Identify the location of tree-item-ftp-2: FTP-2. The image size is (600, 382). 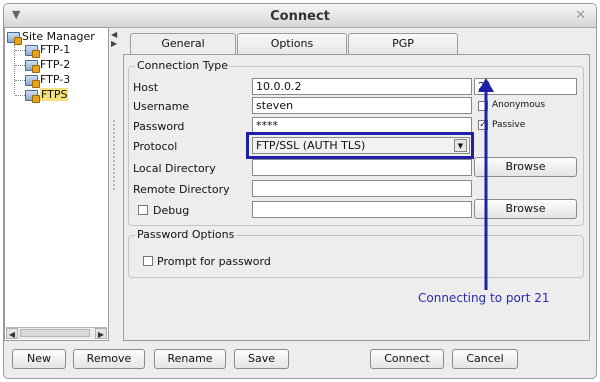
(43, 65).